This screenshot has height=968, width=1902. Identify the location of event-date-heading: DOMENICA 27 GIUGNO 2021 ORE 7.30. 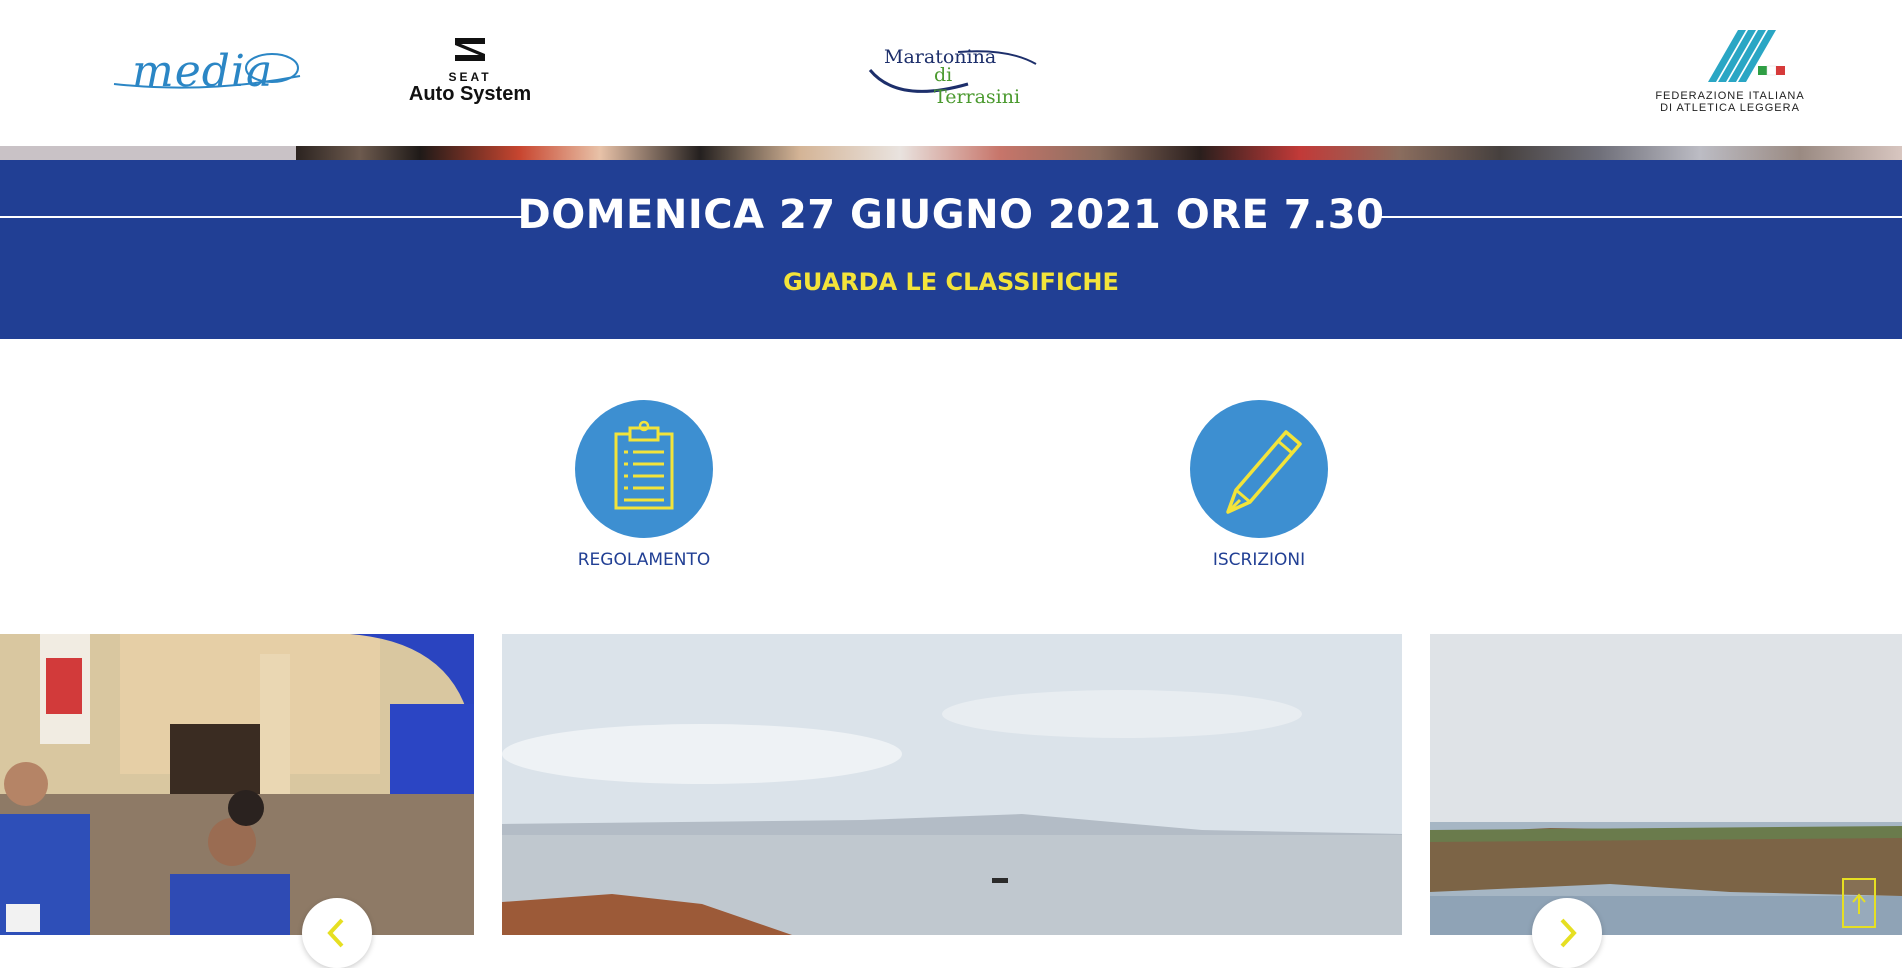
(951, 215).